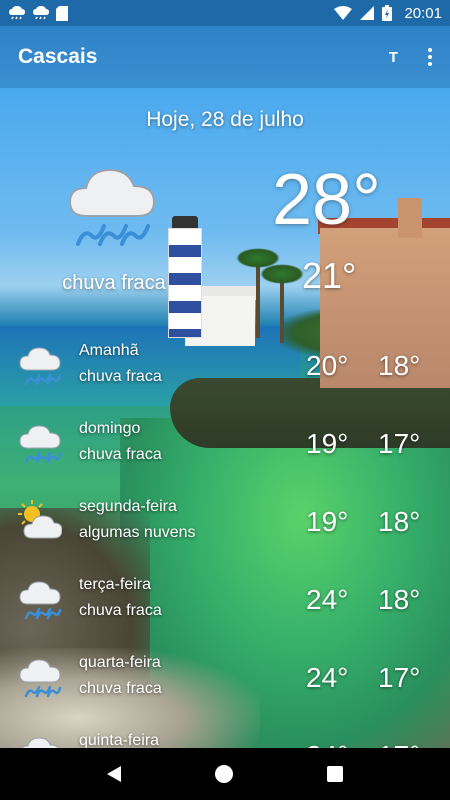 This screenshot has height=800, width=450. Describe the element at coordinates (329, 275) in the screenshot. I see `today-low-temp: 21°` at that location.